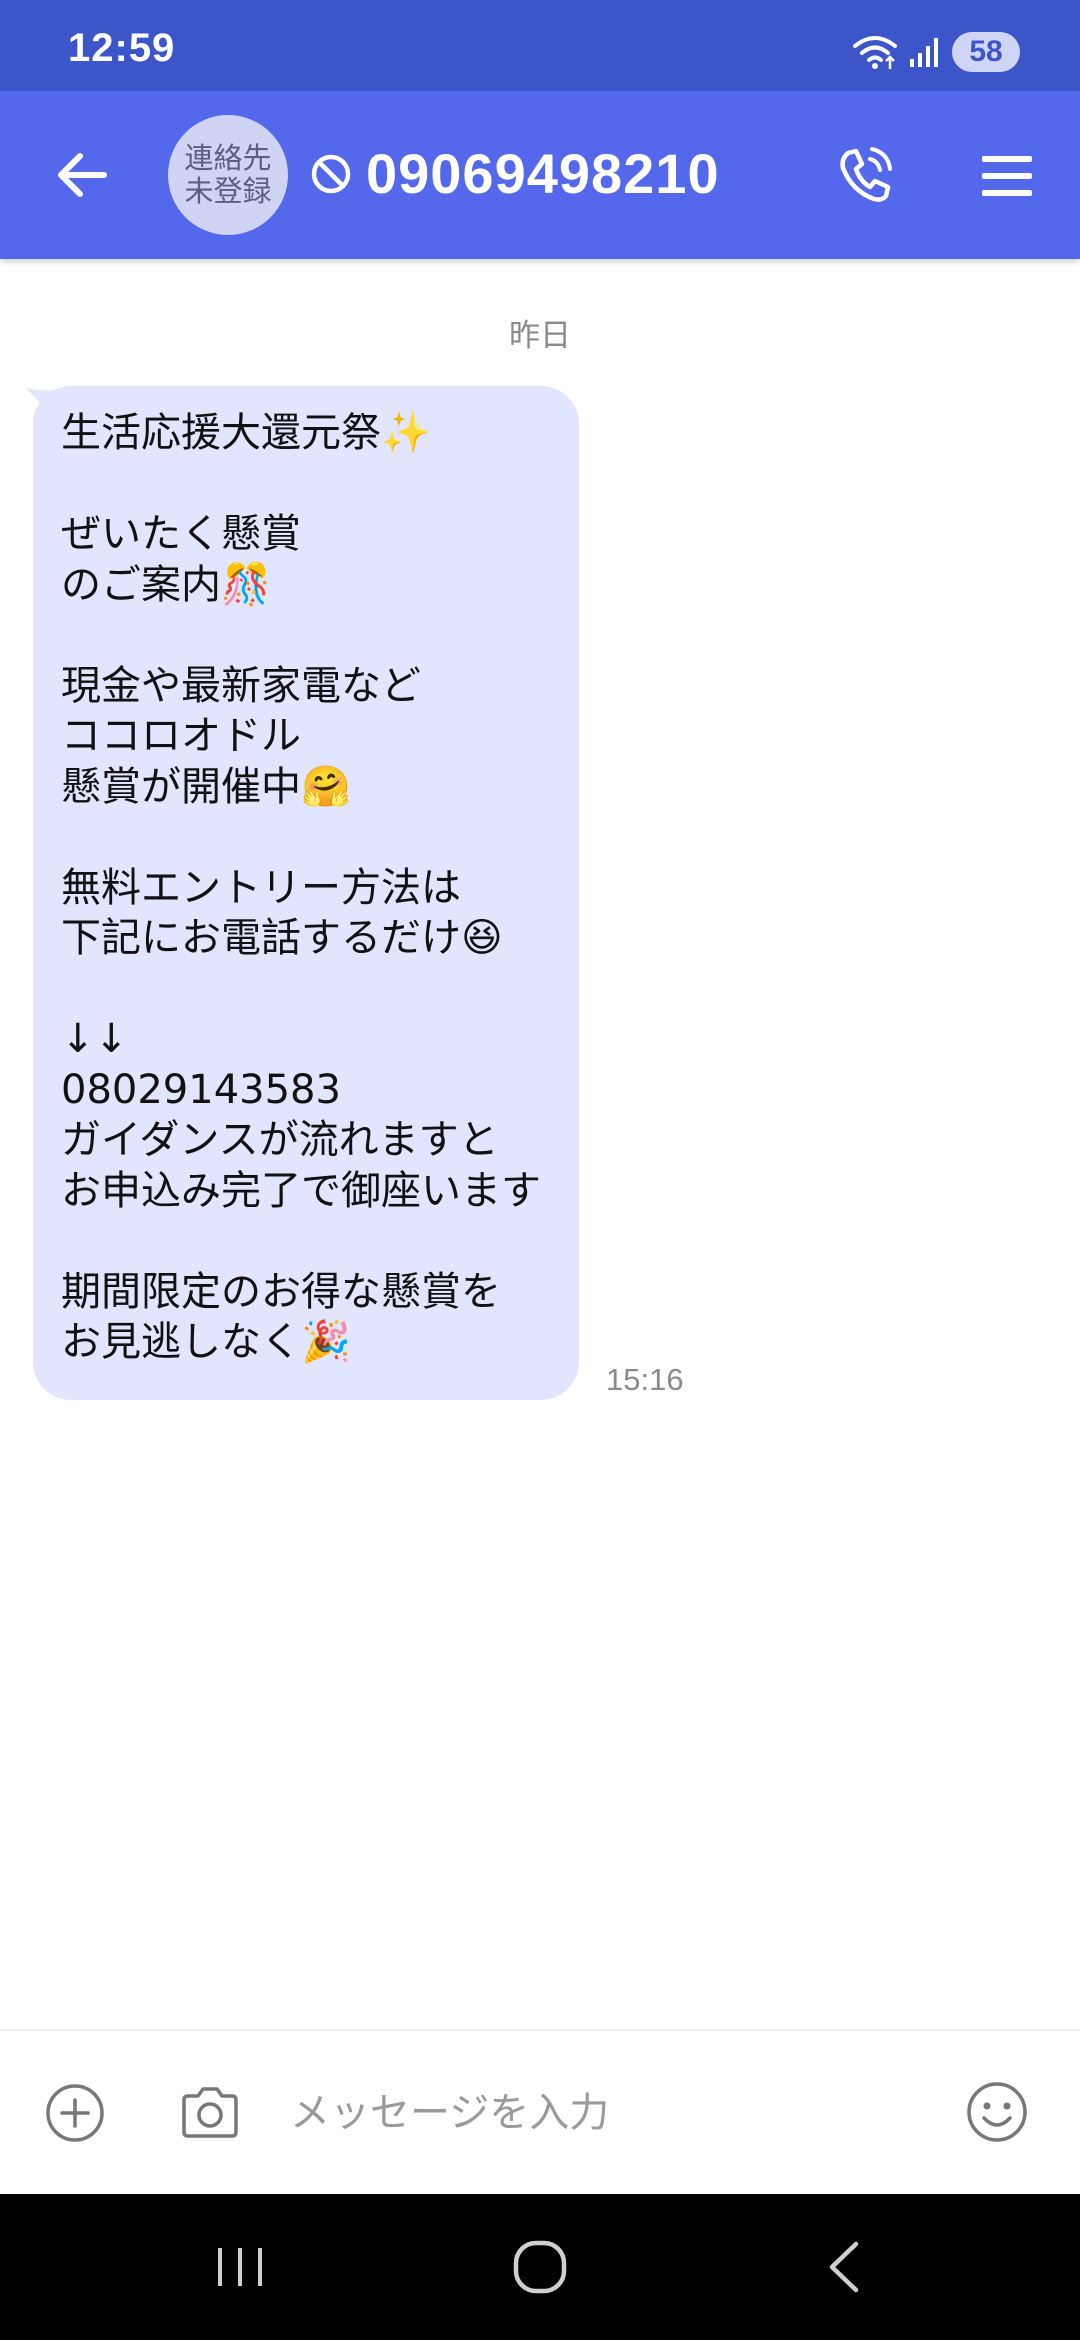 This screenshot has width=1080, height=2340. What do you see at coordinates (122, 48) in the screenshot?
I see `status-time: 12:59` at bounding box center [122, 48].